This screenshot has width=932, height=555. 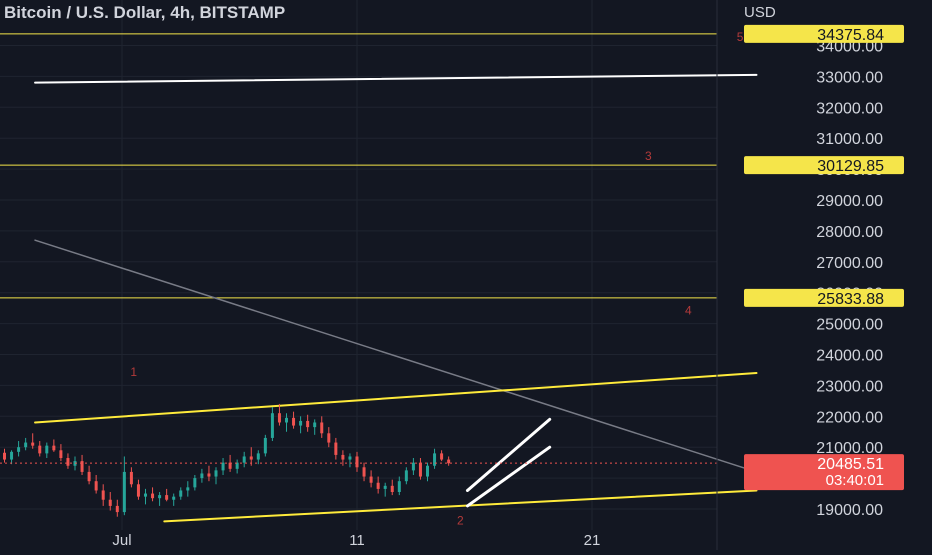 I want to click on time-tick-label: Jul, so click(x=121, y=540).